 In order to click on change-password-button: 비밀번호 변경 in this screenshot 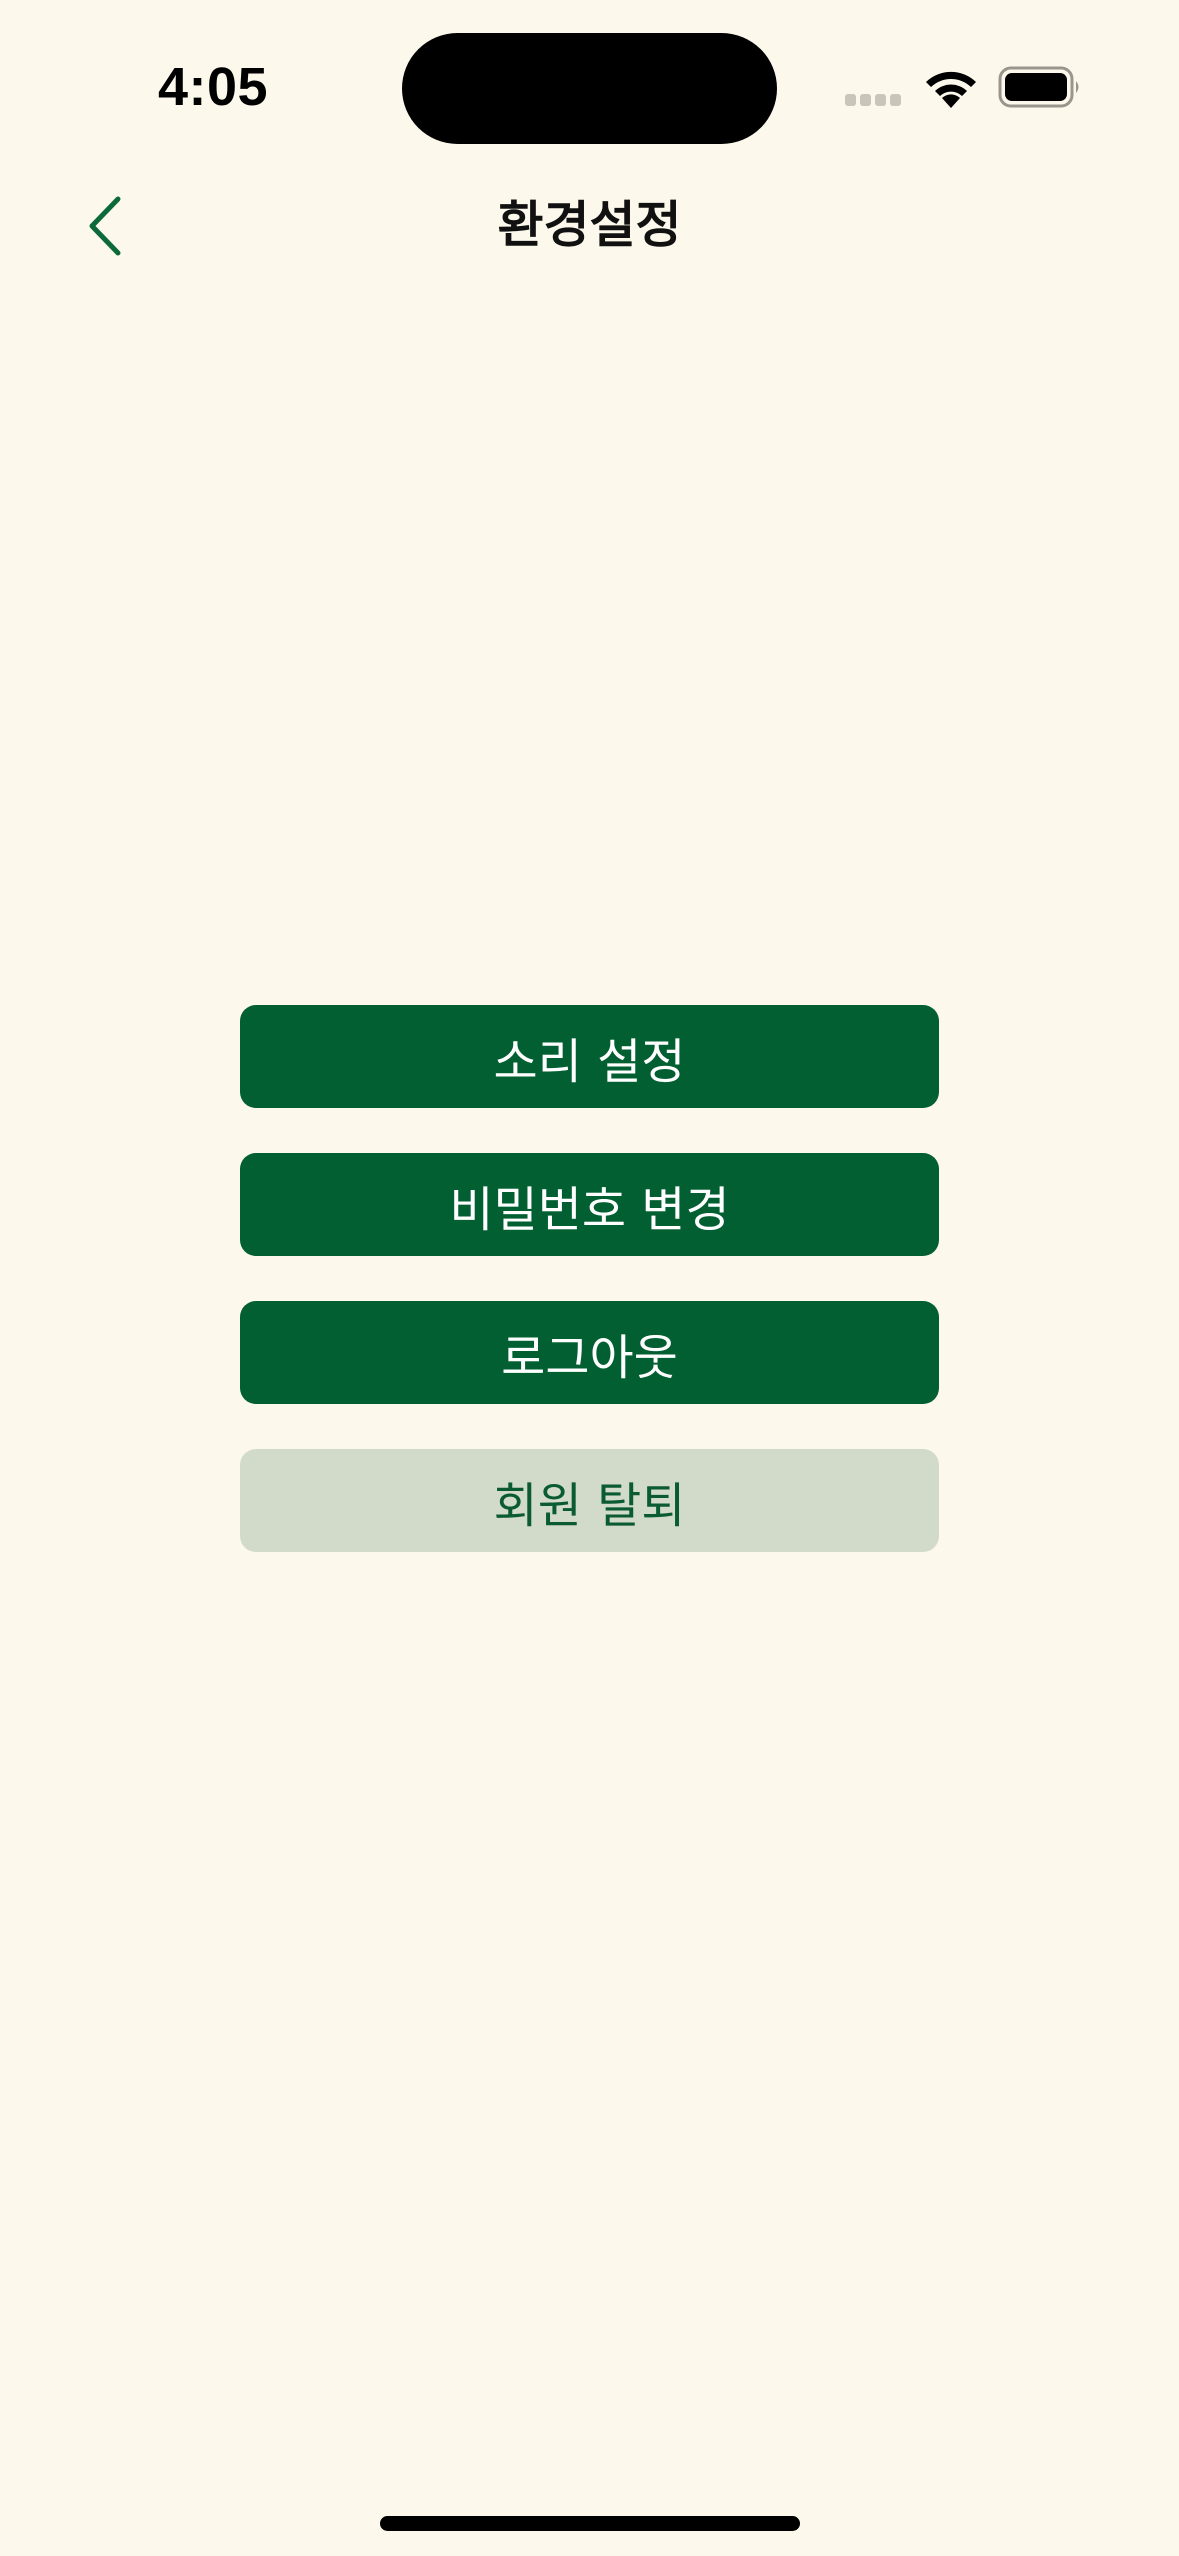, I will do `click(589, 1204)`.